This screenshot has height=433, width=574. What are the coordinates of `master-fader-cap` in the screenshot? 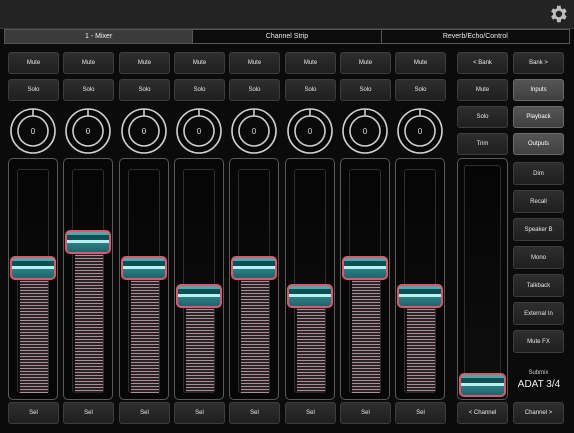 It's located at (482, 385).